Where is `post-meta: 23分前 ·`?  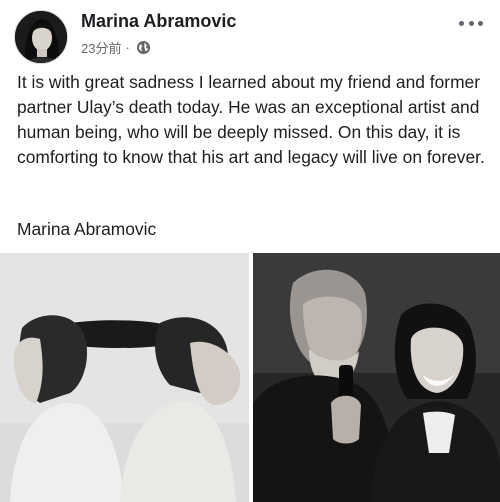
post-meta: 23分前 · is located at coordinates (116, 47).